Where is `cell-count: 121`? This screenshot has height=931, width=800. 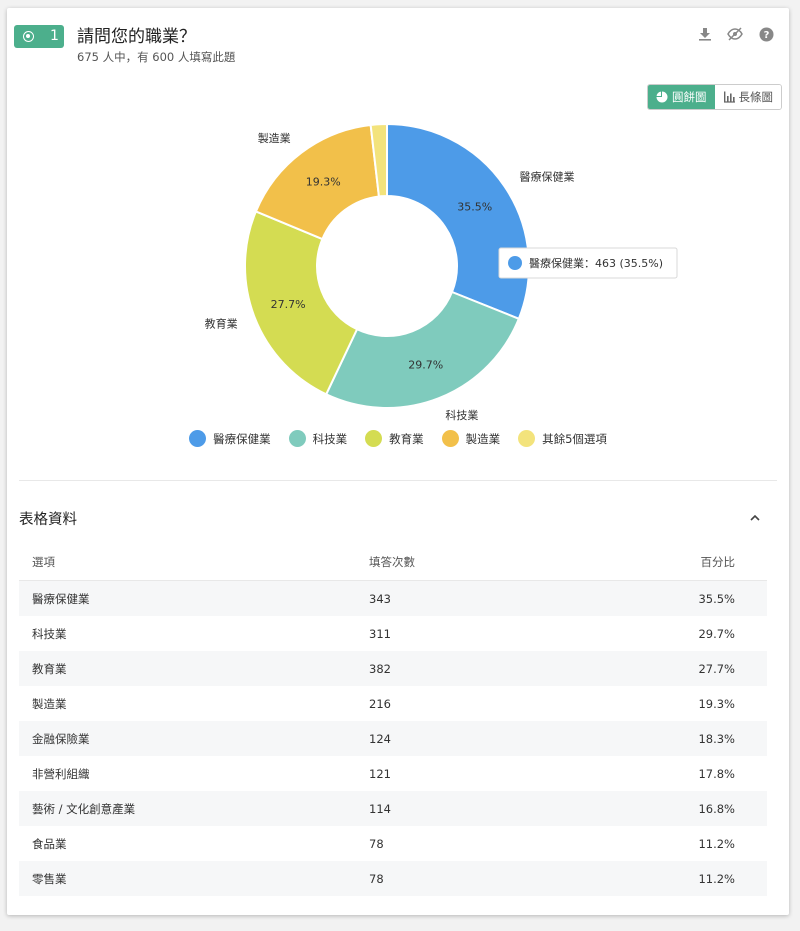 cell-count: 121 is located at coordinates (380, 773).